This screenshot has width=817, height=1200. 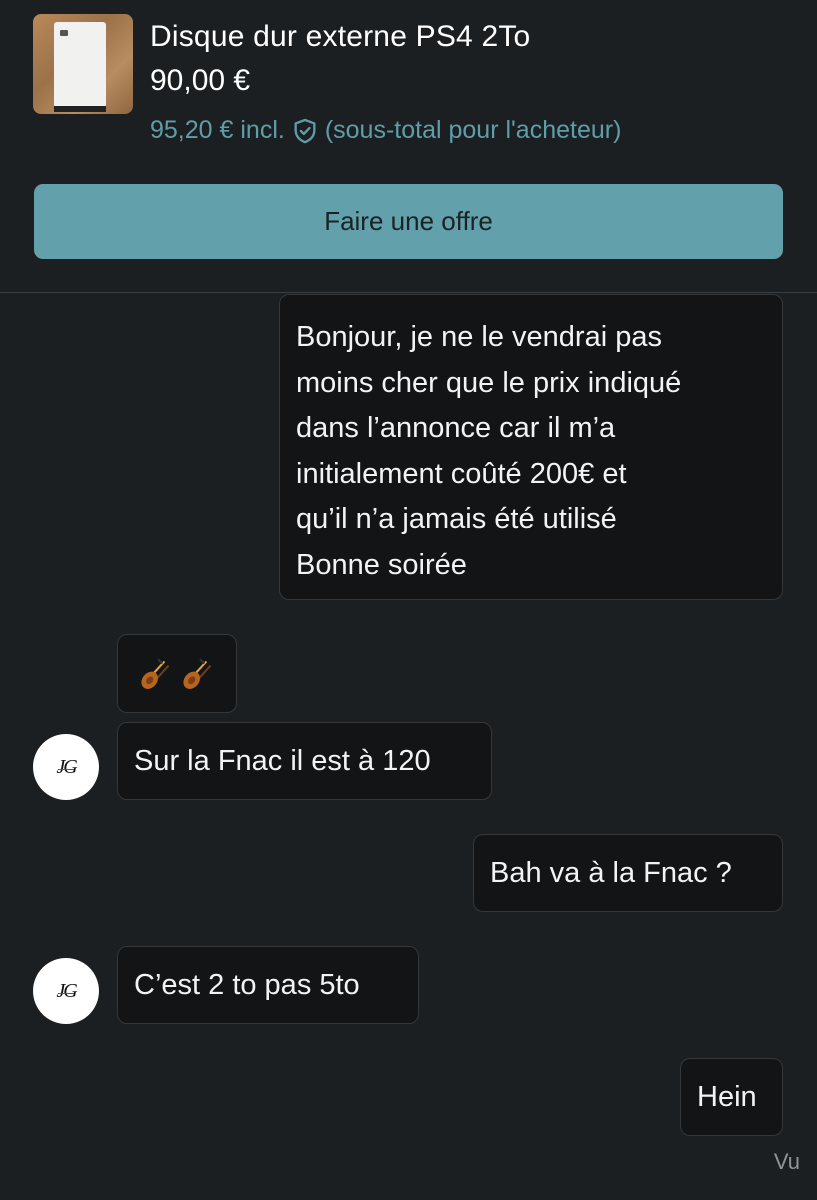 I want to click on message-bubble-incoming: Sur la Fnac il est à 120, so click(x=304, y=761).